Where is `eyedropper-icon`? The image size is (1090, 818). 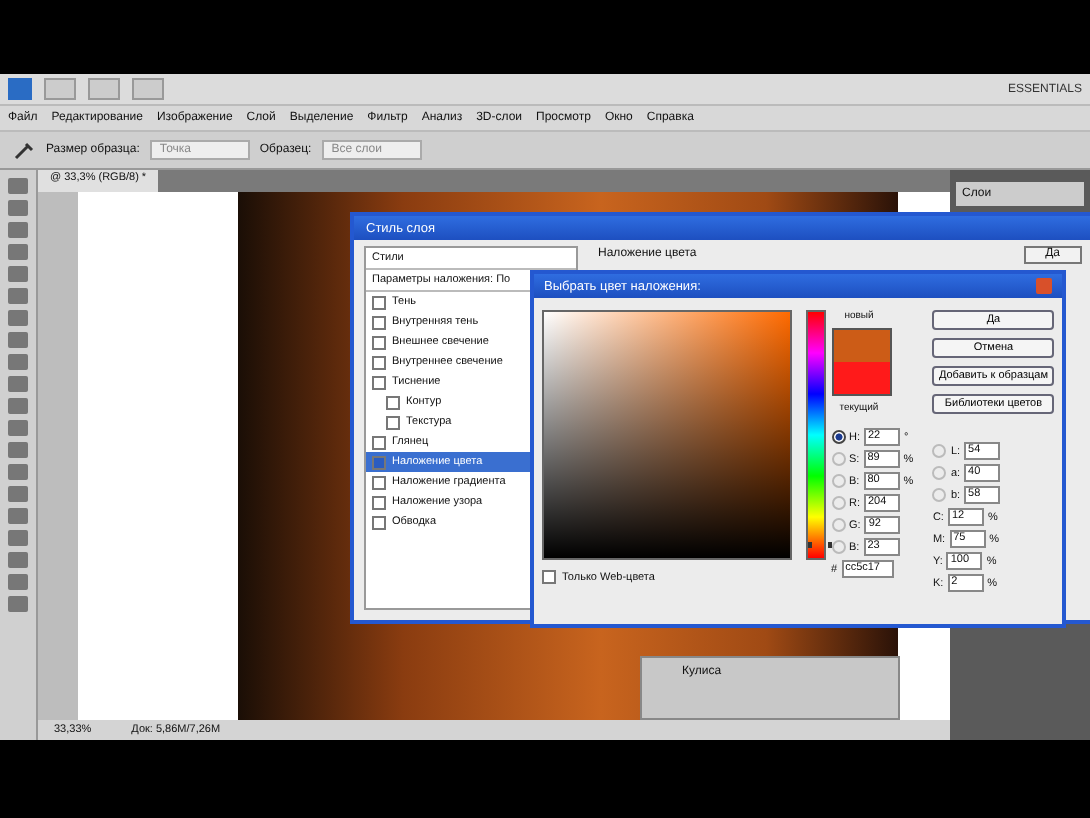
eyedropper-icon is located at coordinates (24, 150).